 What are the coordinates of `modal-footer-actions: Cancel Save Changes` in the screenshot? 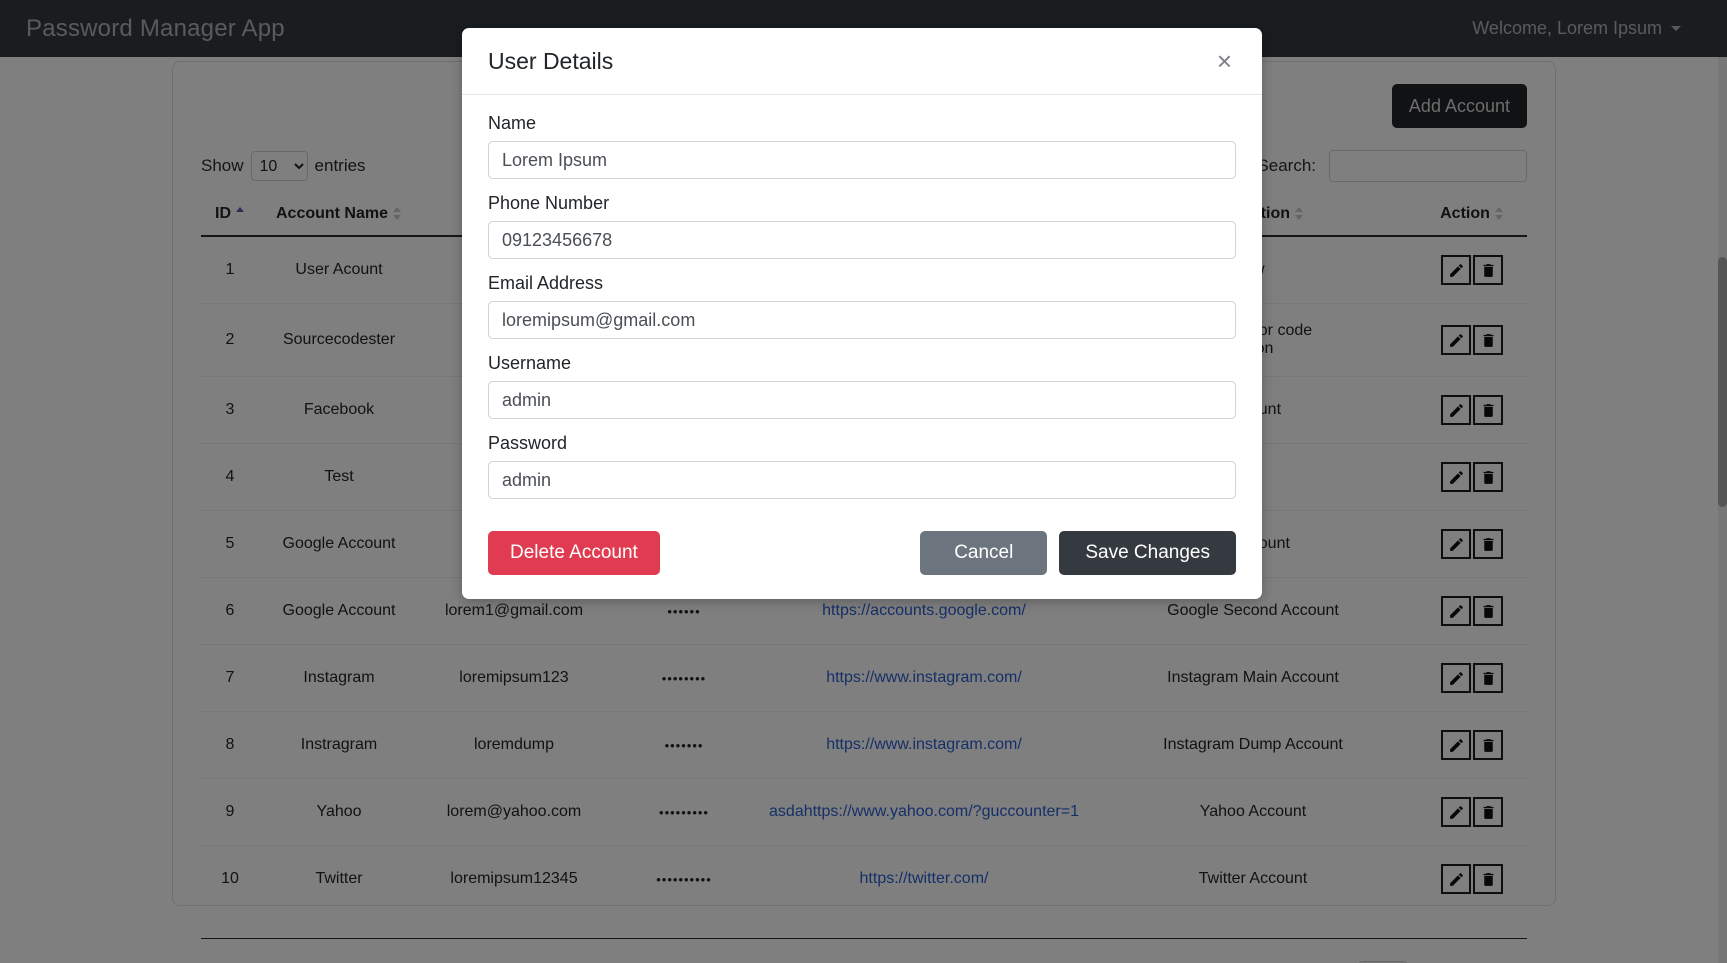 It's located at (1078, 553).